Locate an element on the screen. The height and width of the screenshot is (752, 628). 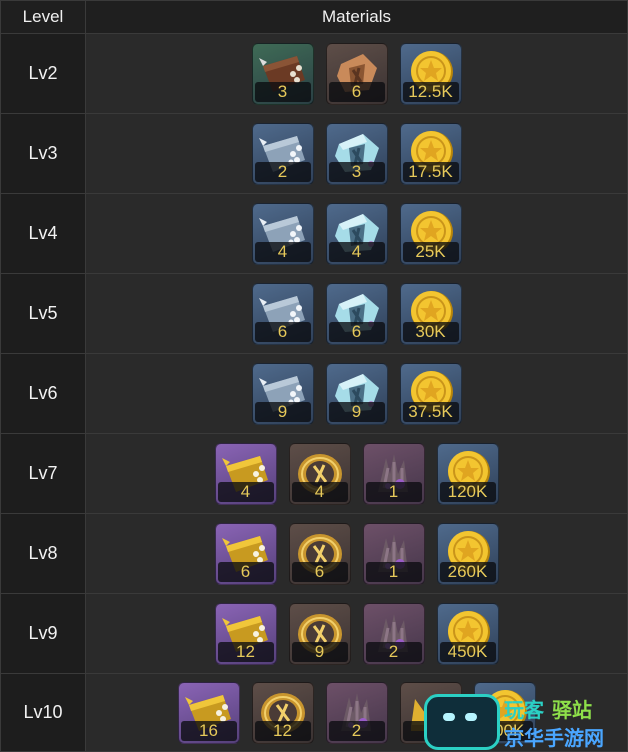
level-cell: Lv2 is located at coordinates (43, 73).